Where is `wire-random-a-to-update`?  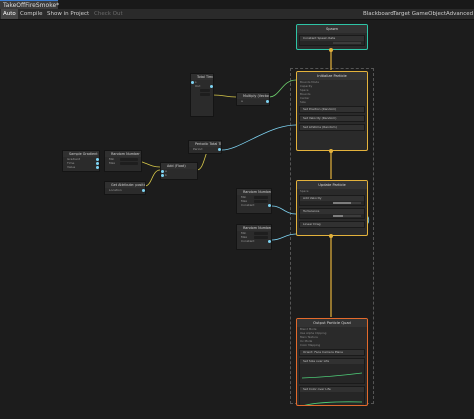 wire-random-a-to-update is located at coordinates (284, 210).